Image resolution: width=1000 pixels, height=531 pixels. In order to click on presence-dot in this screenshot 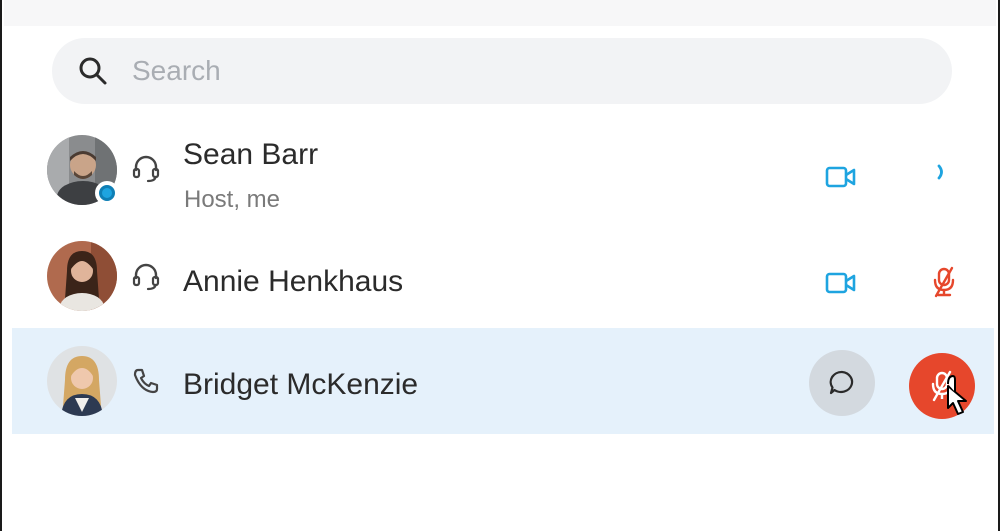, I will do `click(107, 193)`.